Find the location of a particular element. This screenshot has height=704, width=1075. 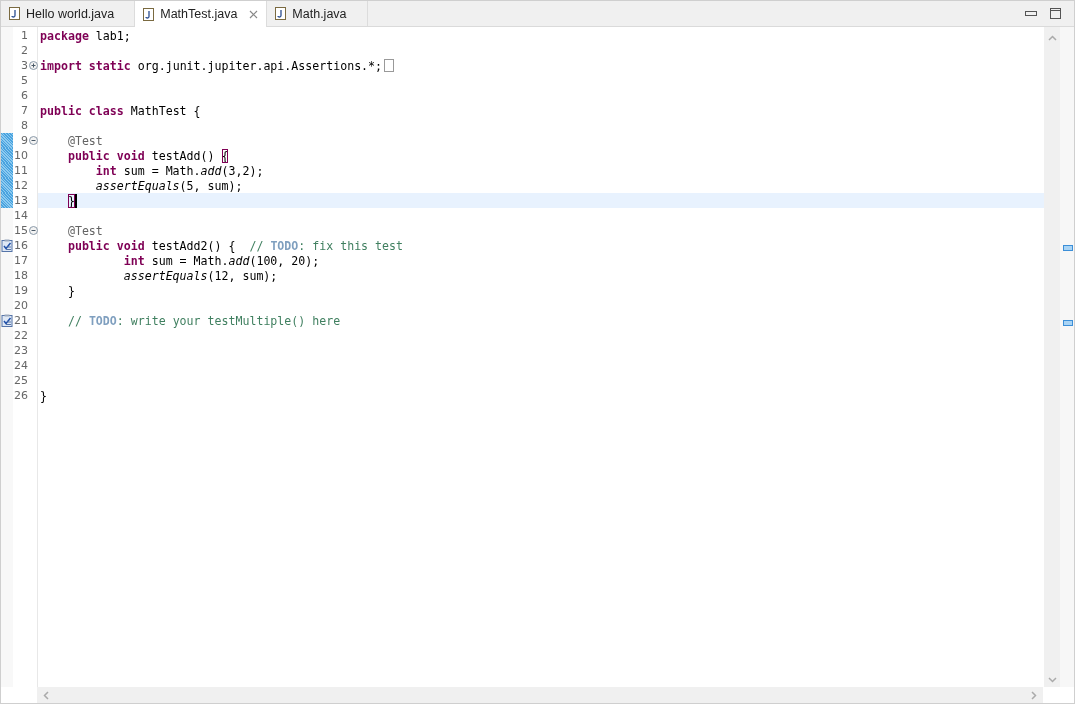

line-number: 20 is located at coordinates (20, 305).